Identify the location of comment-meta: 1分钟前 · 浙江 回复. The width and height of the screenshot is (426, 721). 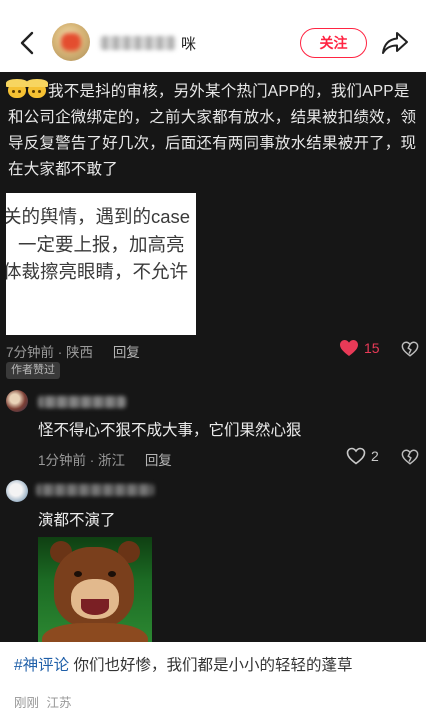
(105, 460).